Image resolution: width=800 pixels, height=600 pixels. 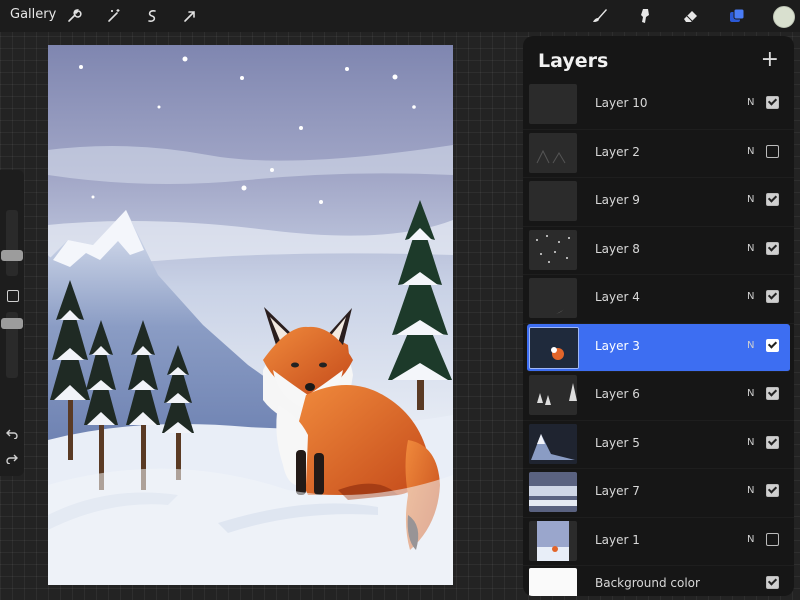 I want to click on layer-row-background: Background color, so click(x=658, y=581).